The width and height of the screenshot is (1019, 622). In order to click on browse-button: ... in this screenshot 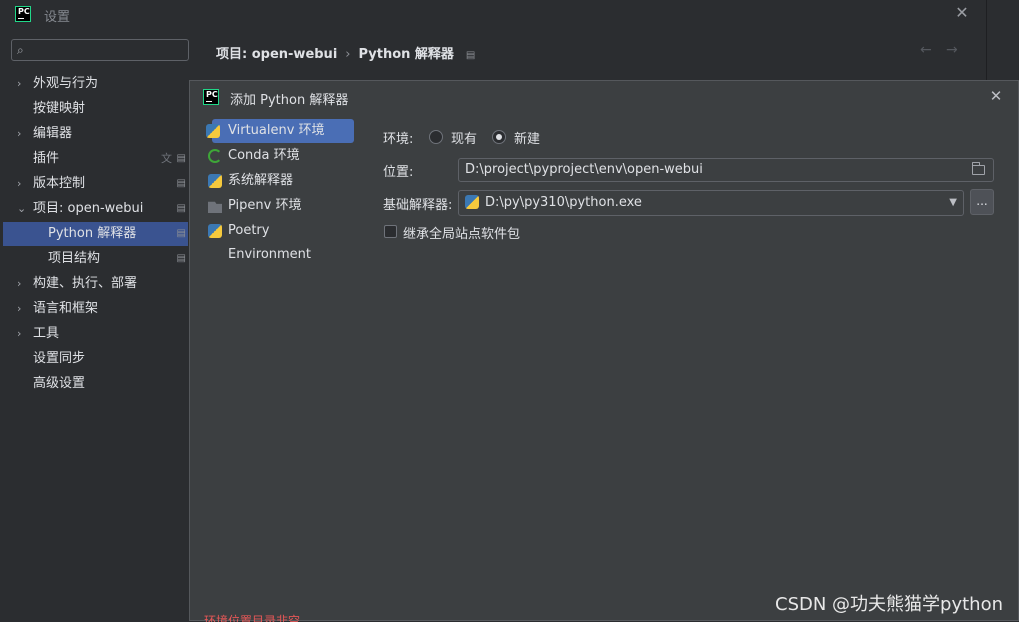, I will do `click(982, 202)`.